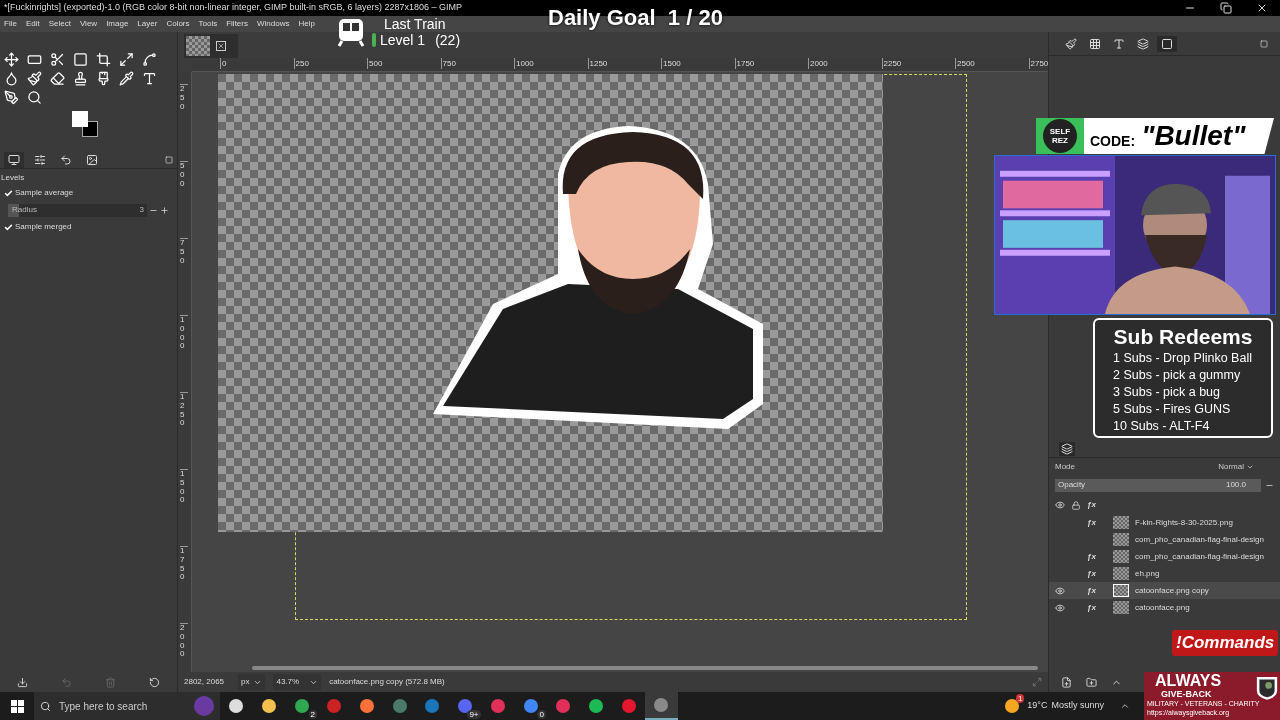  What do you see at coordinates (1164, 590) in the screenshot?
I see `layer-row: ƒx catoonface.png copy` at bounding box center [1164, 590].